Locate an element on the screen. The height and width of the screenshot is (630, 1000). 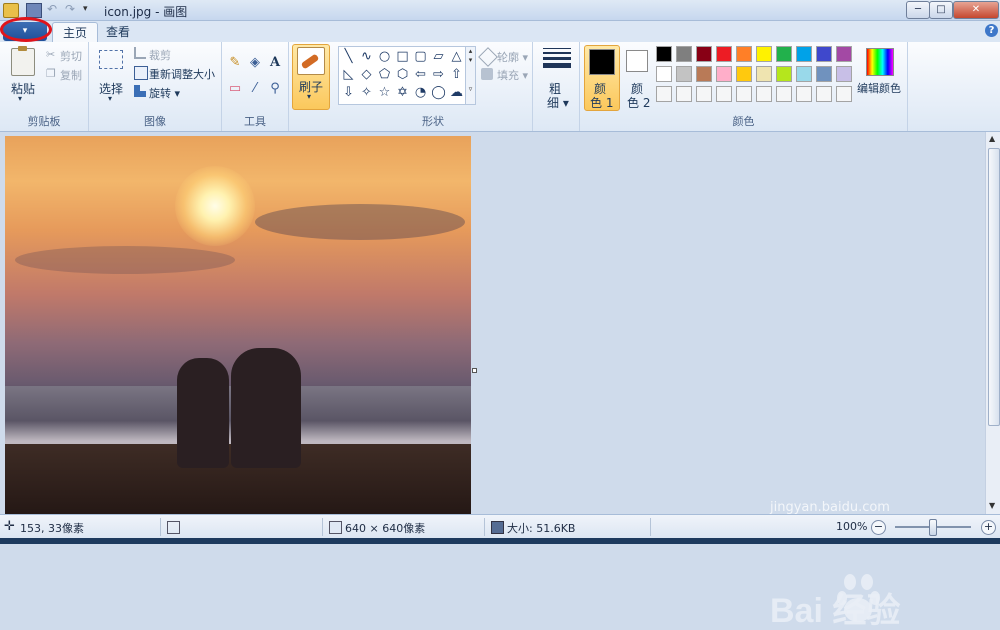
scrollbar-thumb is located at coordinates (994, 287).